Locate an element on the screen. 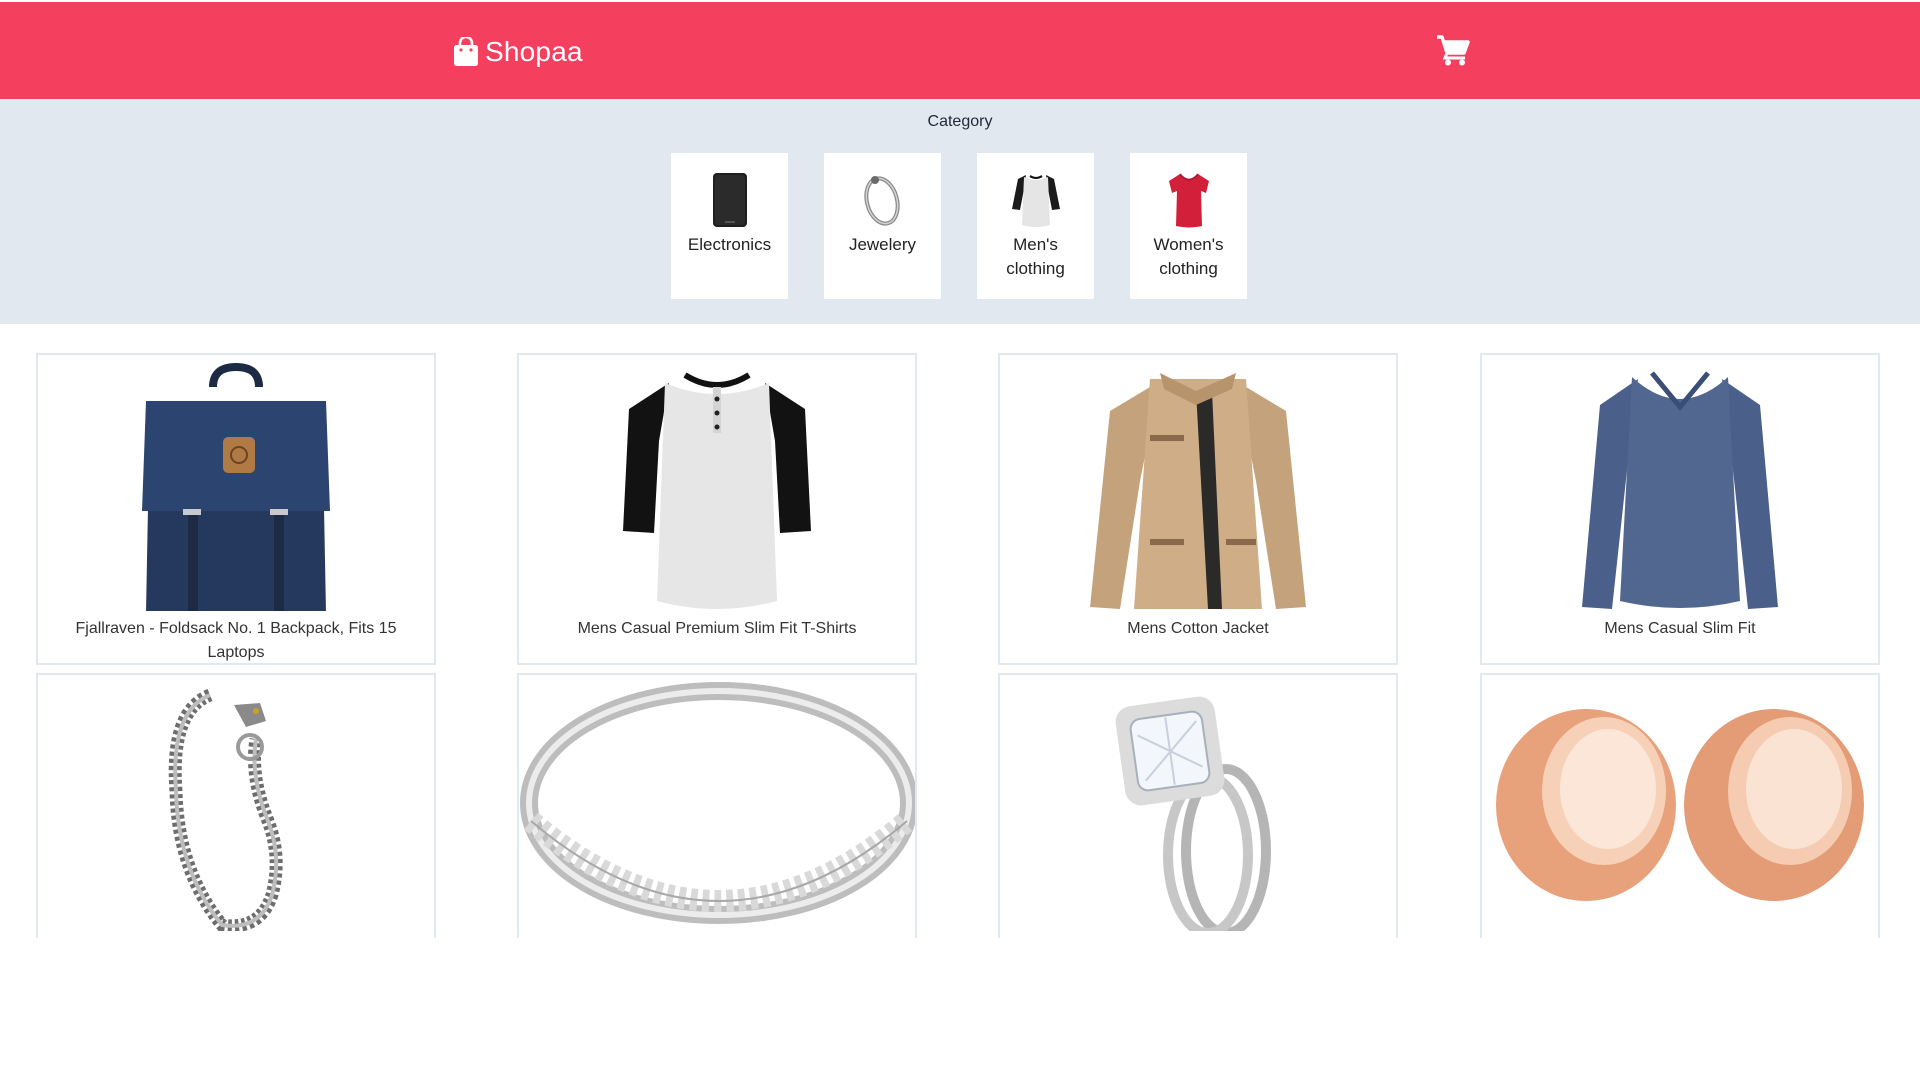  khaki-jacket-image is located at coordinates (1198, 491).